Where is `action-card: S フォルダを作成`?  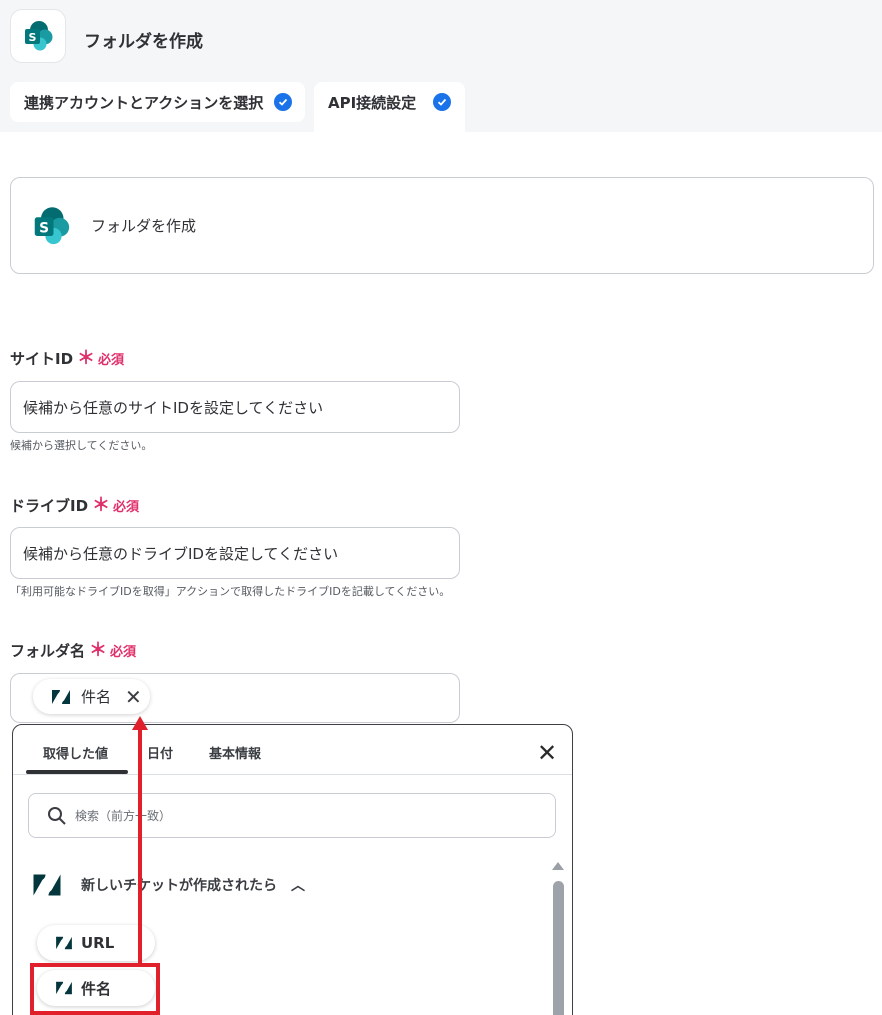 action-card: S フォルダを作成 is located at coordinates (442, 225).